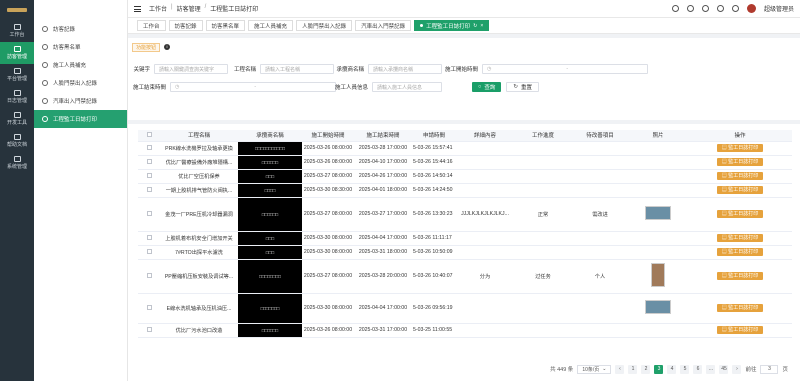 This screenshot has height=381, width=800. I want to click on help-icon, so click(705, 8).